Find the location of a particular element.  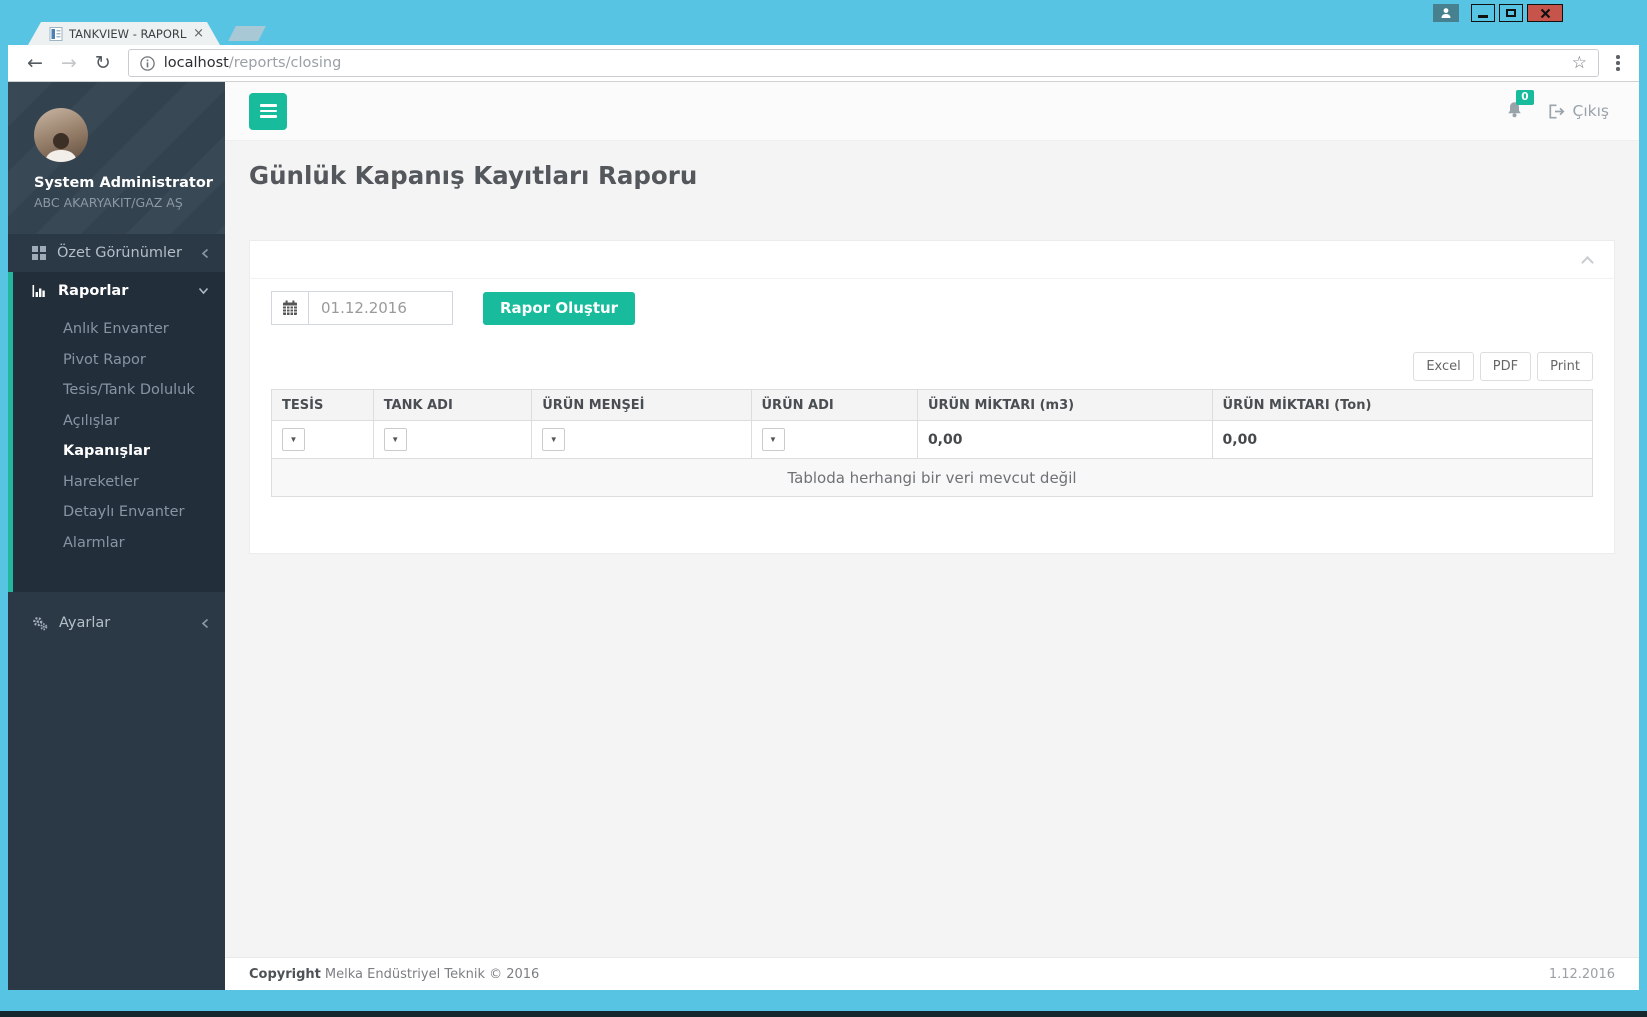

generate-report-button: Rapor Oluştur is located at coordinates (559, 308).